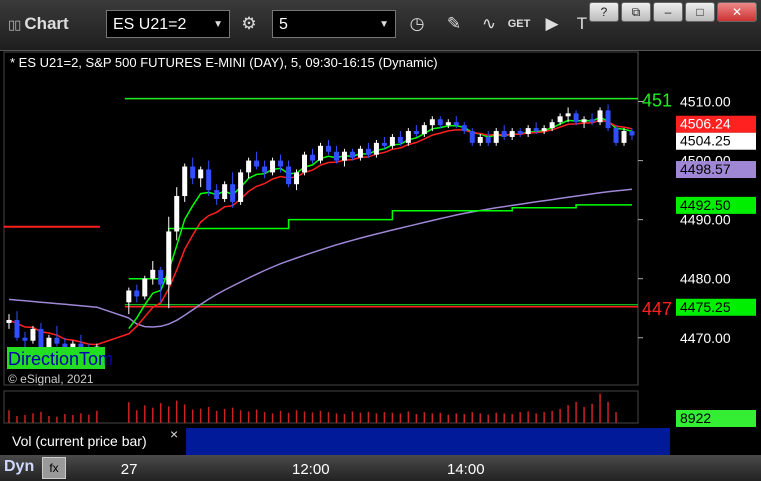 This screenshot has width=761, height=481. Describe the element at coordinates (705, 124) in the screenshot. I see `price-tag-label: 4506.24` at that location.